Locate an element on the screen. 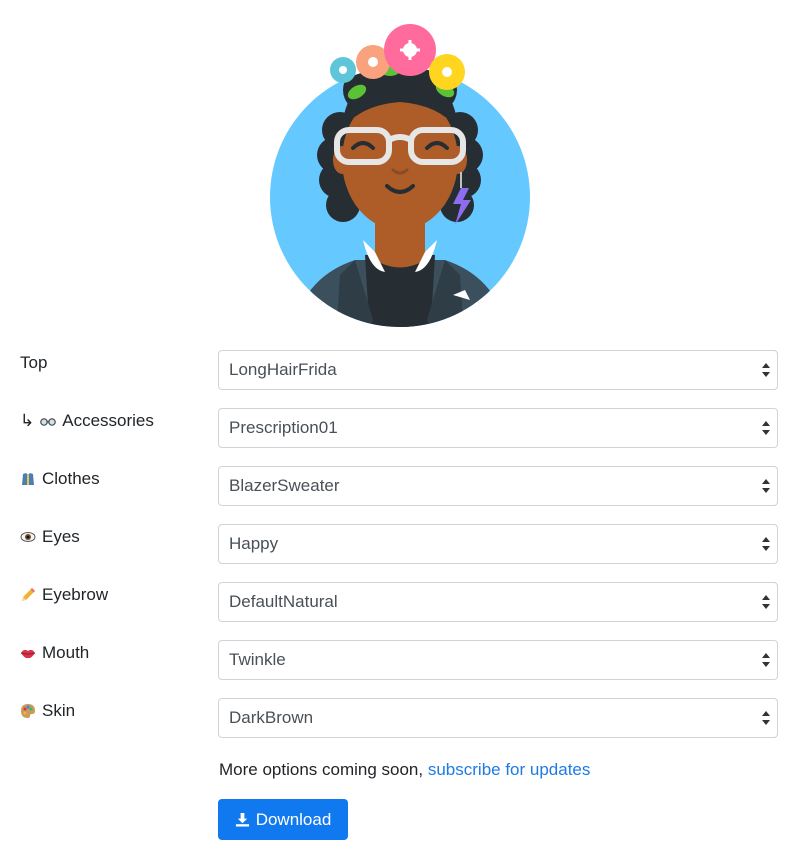 The image size is (800, 846). field-label-text: Accessories is located at coordinates (108, 420).